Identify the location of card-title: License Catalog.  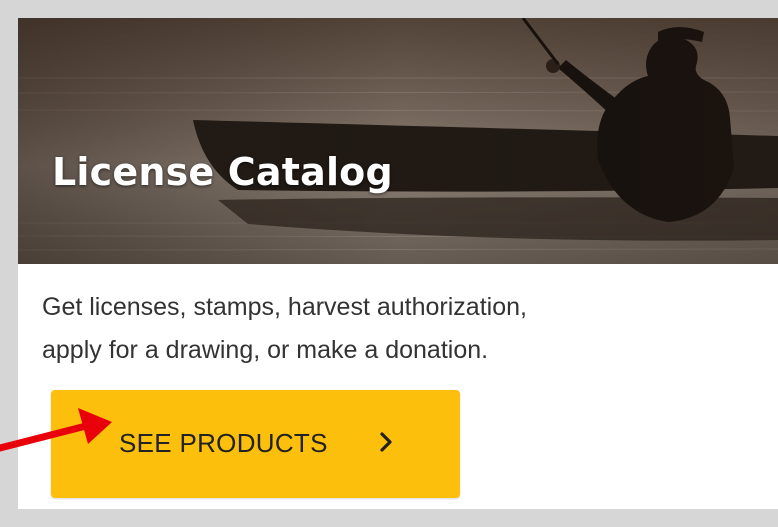
(222, 172).